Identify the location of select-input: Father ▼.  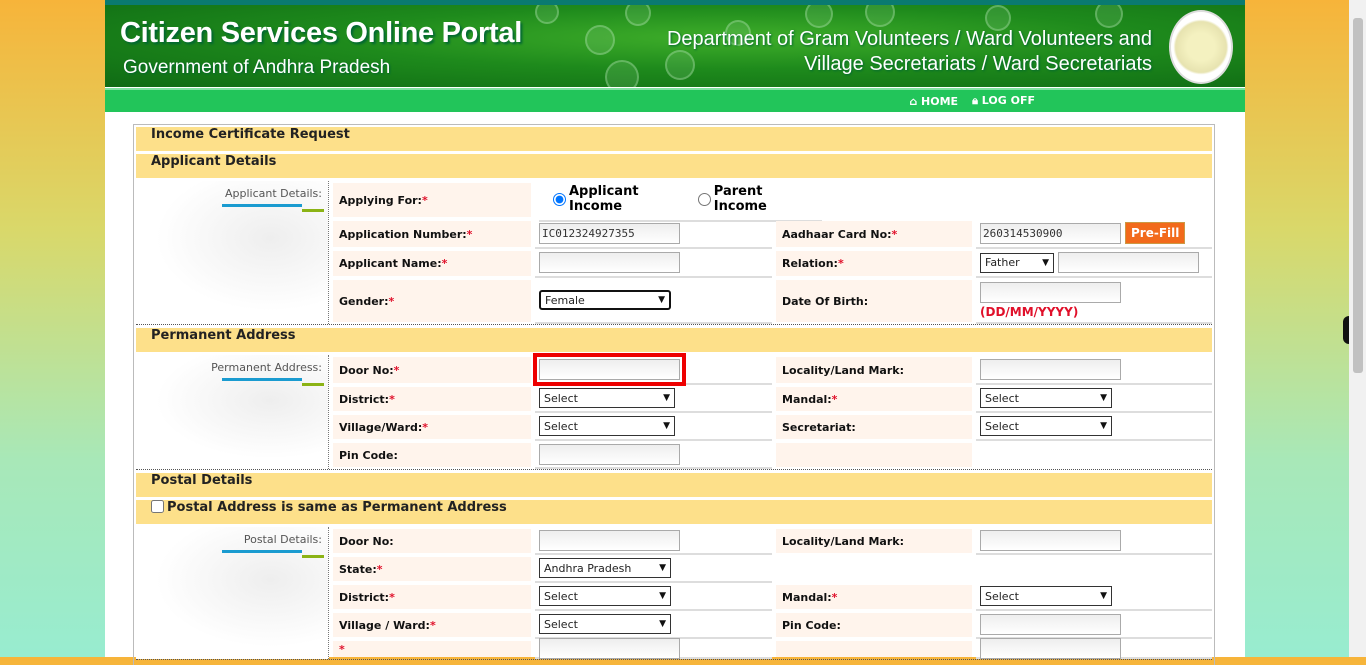
(1017, 262).